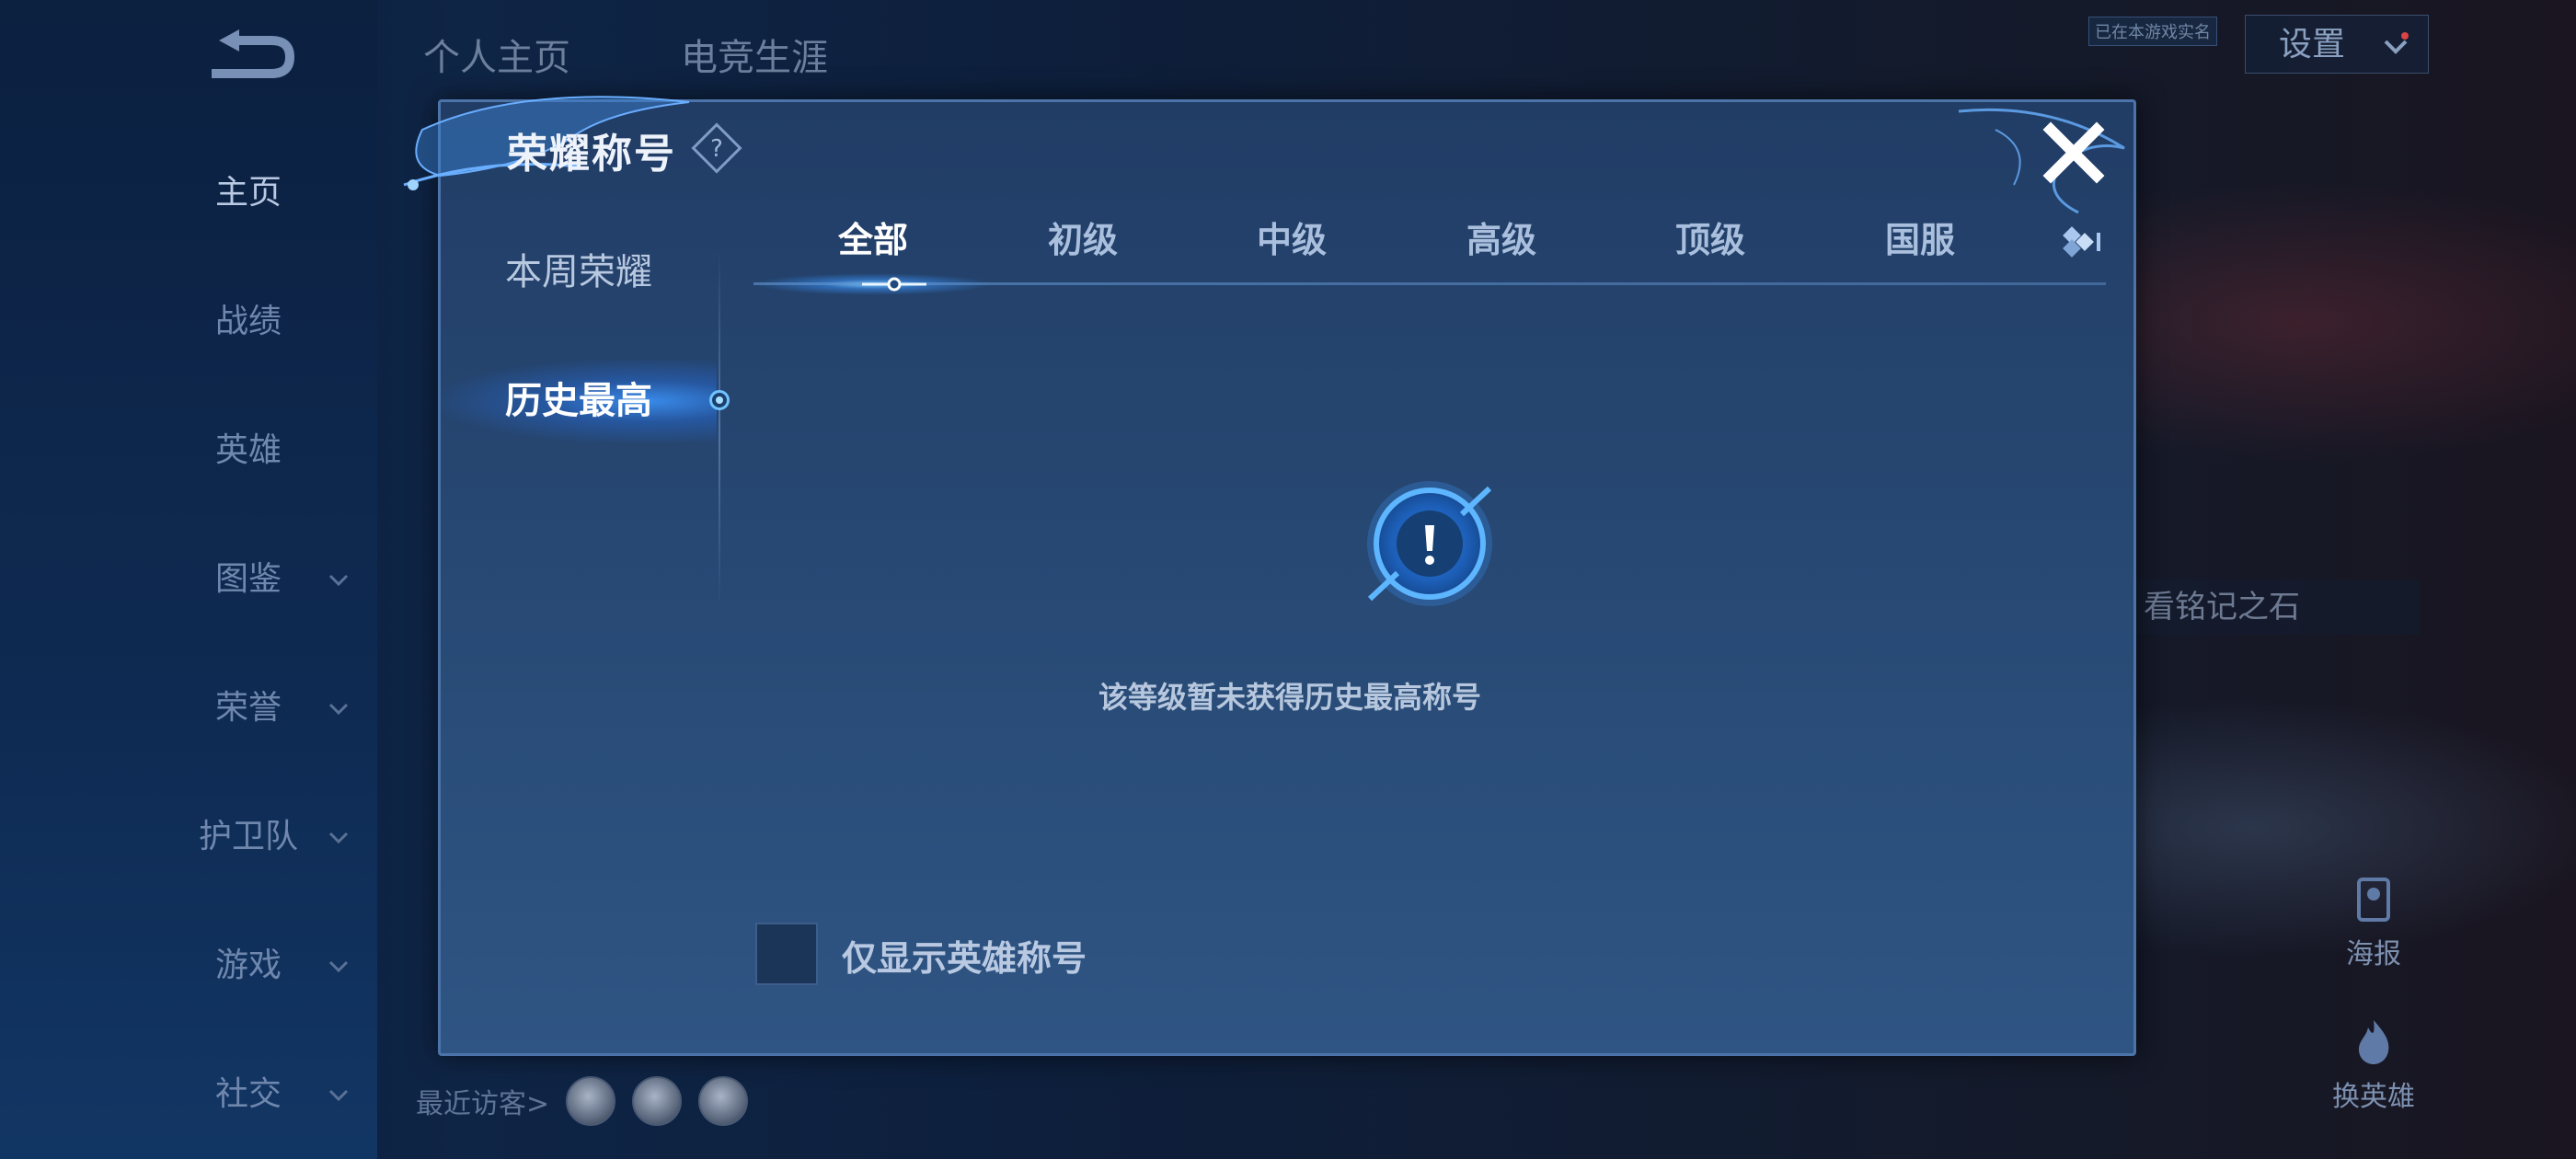  Describe the element at coordinates (496, 54) in the screenshot. I see `tab-personal-home: 个人主页` at that location.